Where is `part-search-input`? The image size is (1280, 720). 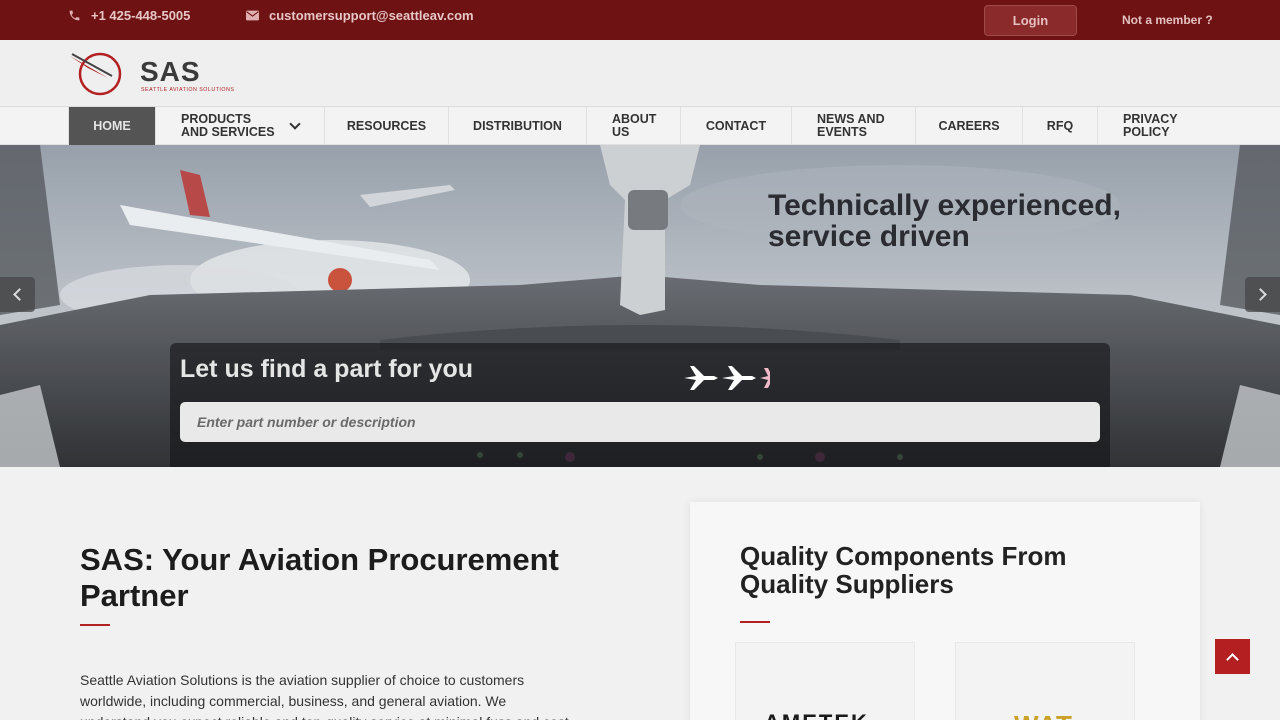 part-search-input is located at coordinates (640, 422).